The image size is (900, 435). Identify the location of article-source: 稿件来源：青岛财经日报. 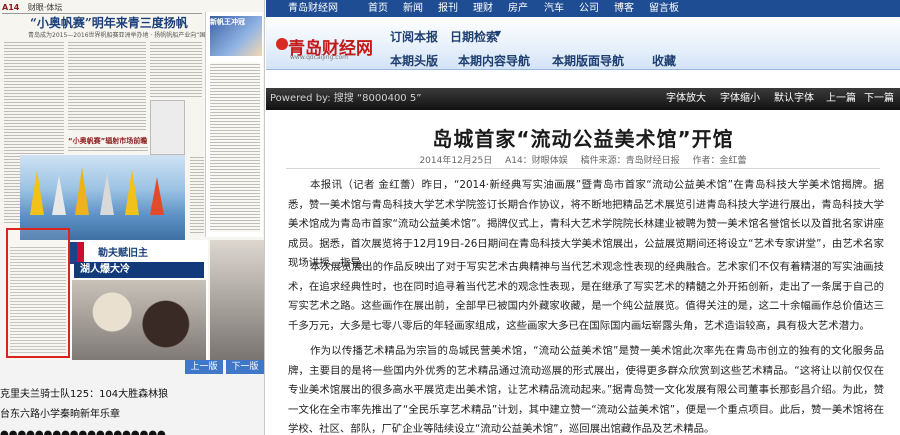
(630, 161).